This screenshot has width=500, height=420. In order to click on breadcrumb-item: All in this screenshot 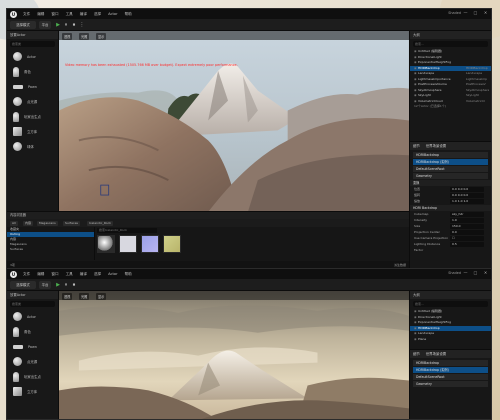, I will do `click(14, 223)`.